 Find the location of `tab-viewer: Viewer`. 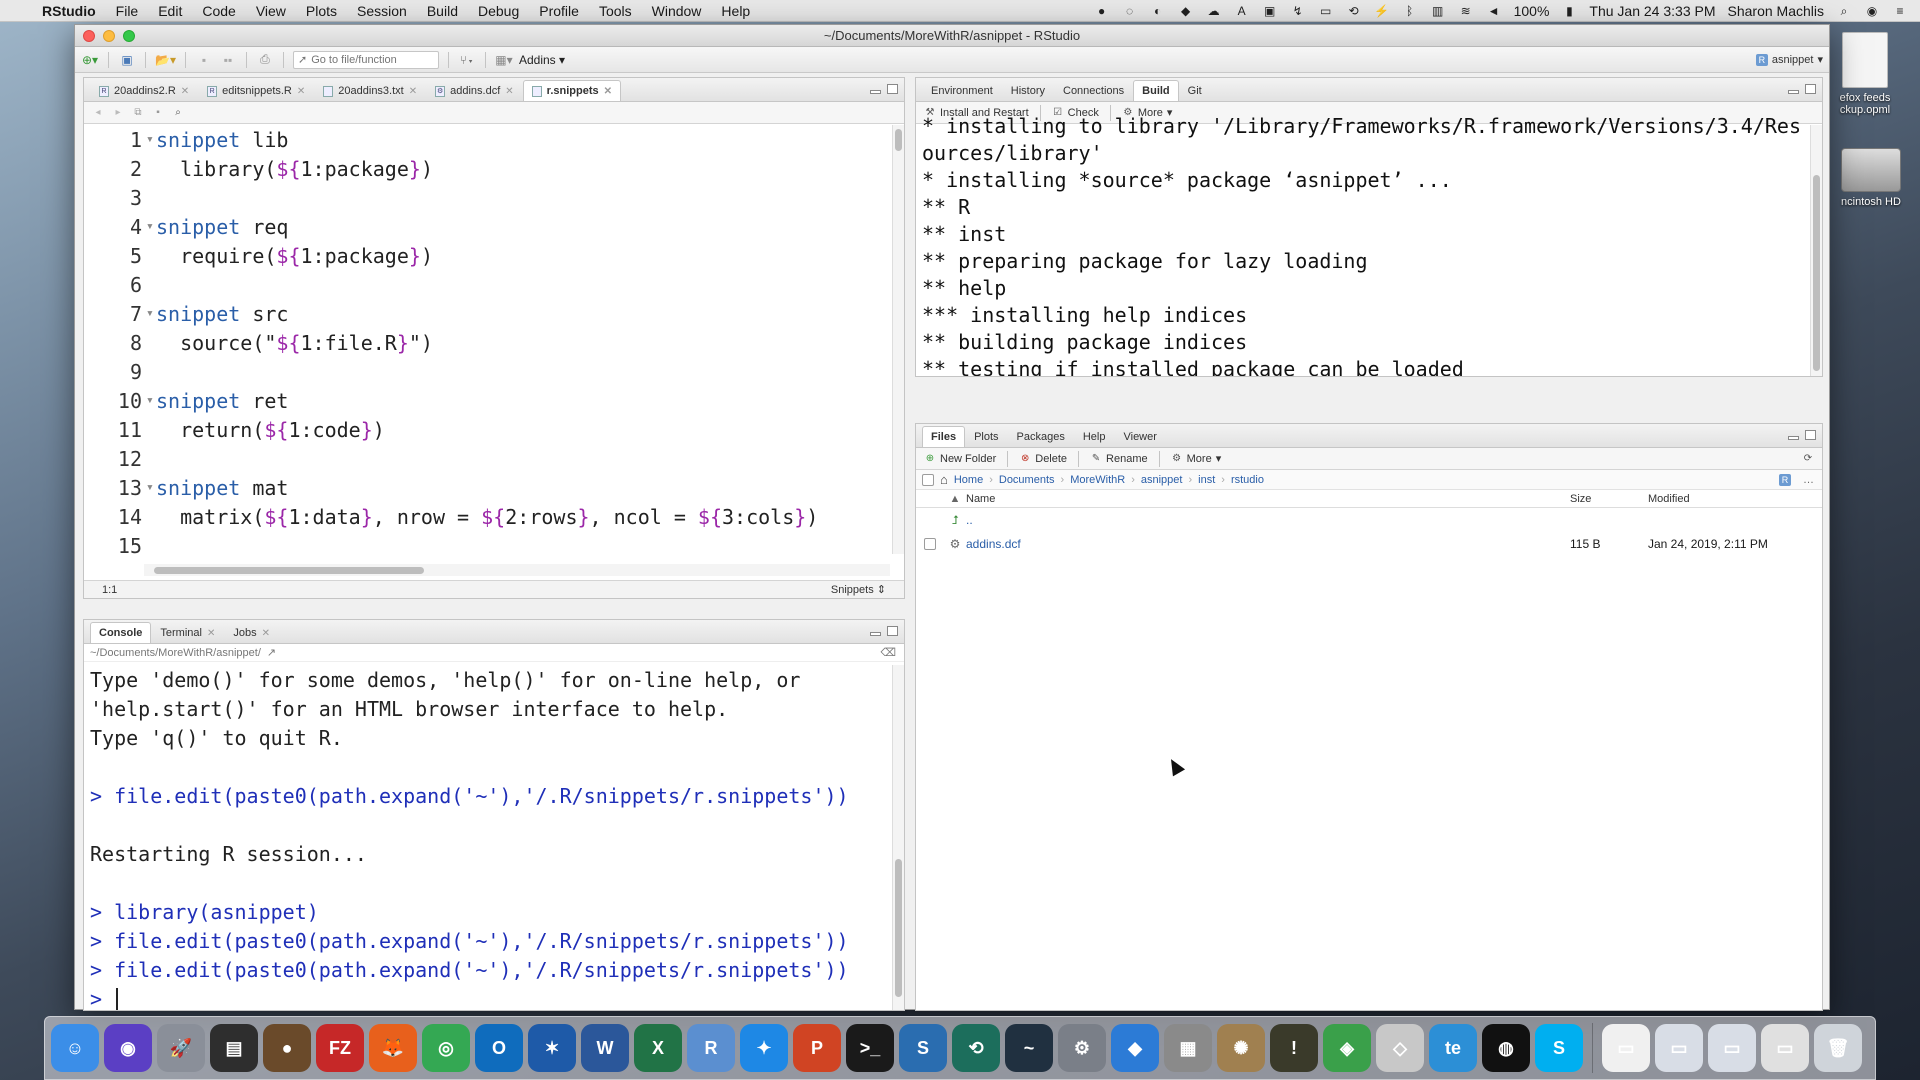

tab-viewer: Viewer is located at coordinates (1139, 436).